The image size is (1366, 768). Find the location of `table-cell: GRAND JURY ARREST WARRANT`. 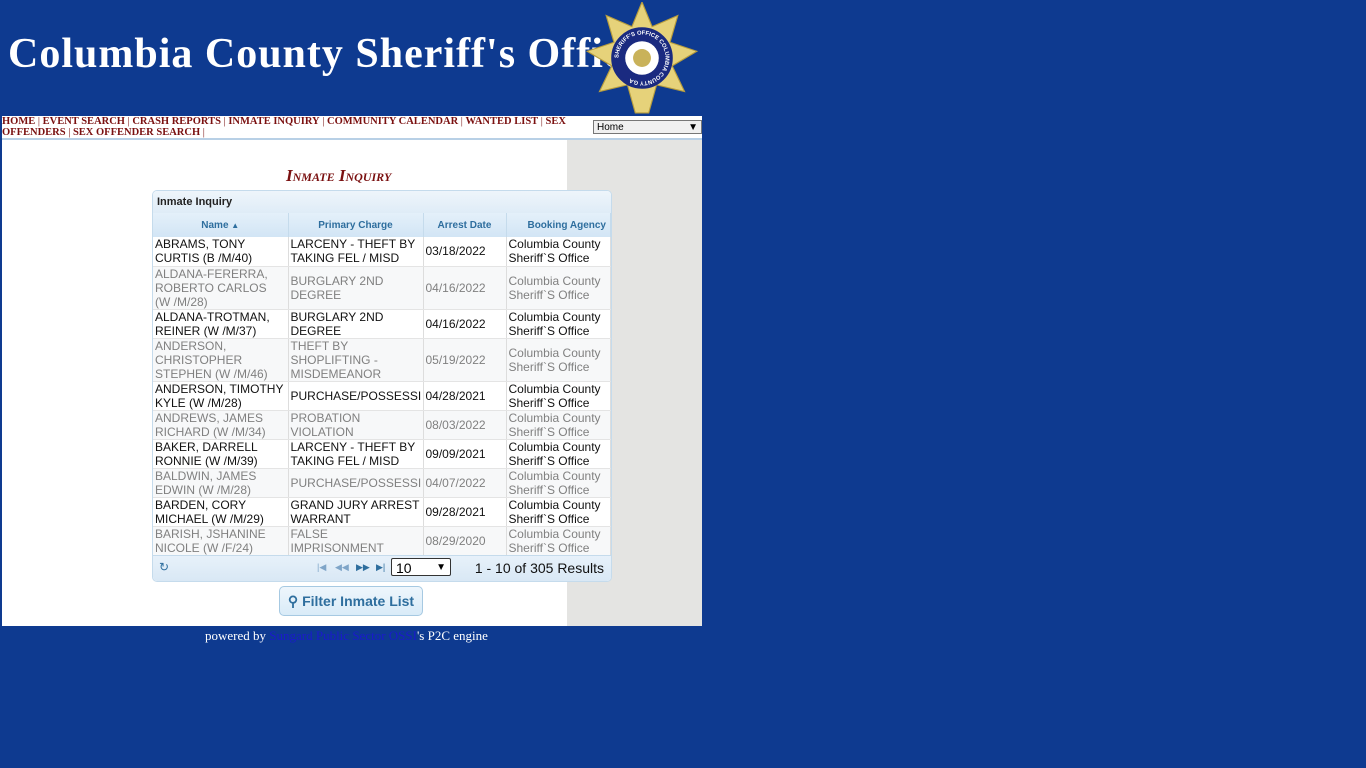

table-cell: GRAND JURY ARREST WARRANT is located at coordinates (356, 512).